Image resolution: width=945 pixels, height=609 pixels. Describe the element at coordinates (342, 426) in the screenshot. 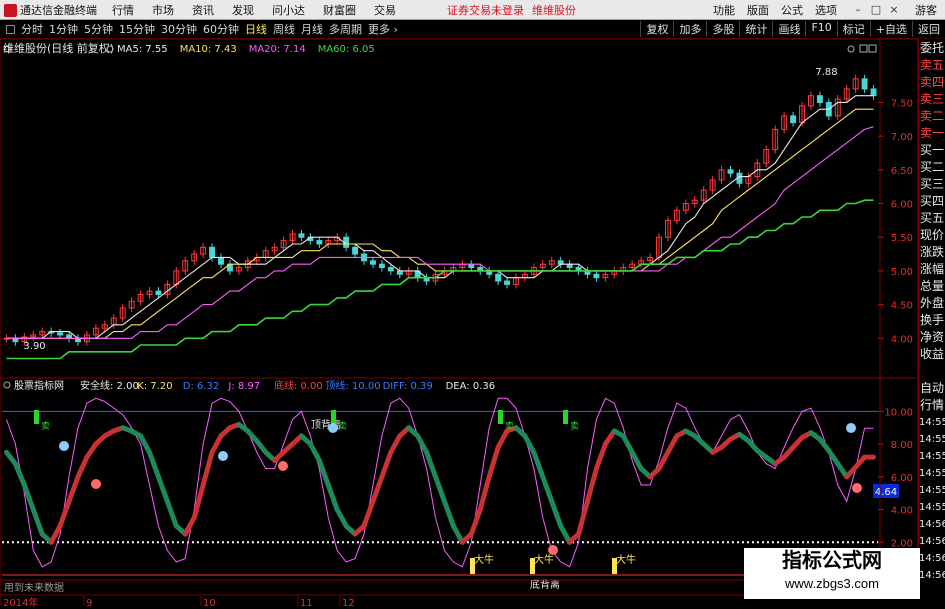

I see `sell-signal-2-label: 卖` at that location.